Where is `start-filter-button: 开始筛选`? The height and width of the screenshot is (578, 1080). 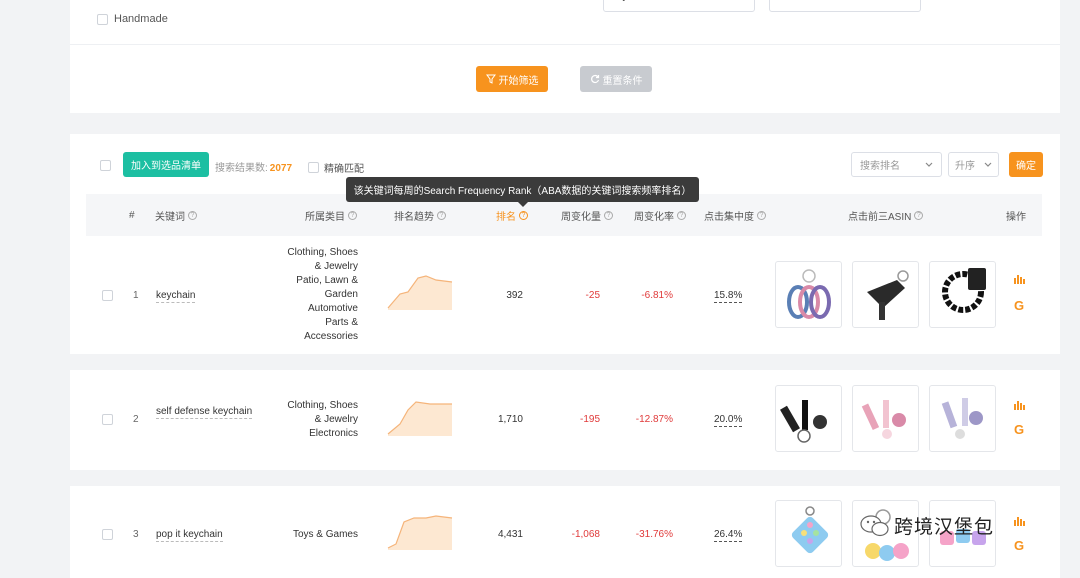 start-filter-button: 开始筛选 is located at coordinates (512, 79).